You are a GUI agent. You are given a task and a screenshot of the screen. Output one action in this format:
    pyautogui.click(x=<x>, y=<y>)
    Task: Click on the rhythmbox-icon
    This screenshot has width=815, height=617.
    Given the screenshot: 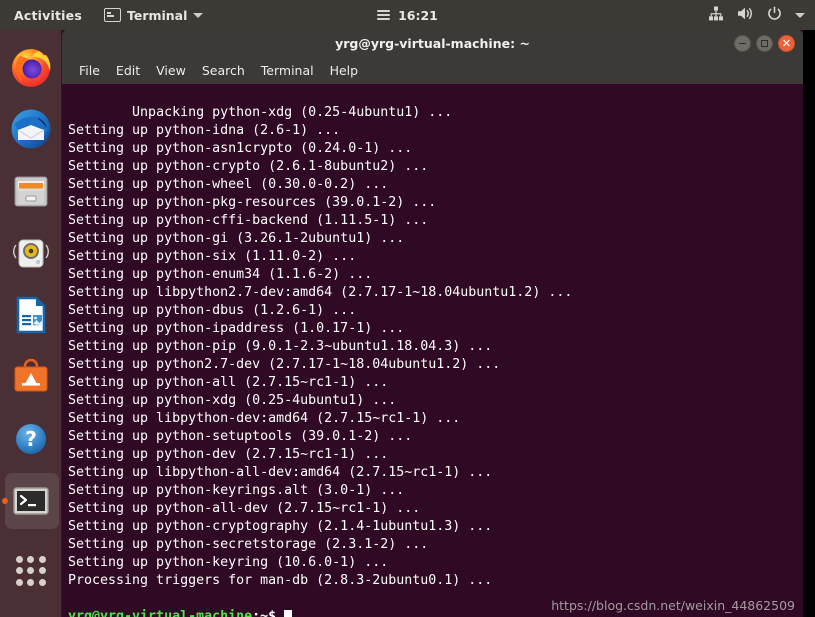 What is the action you would take?
    pyautogui.click(x=31, y=253)
    